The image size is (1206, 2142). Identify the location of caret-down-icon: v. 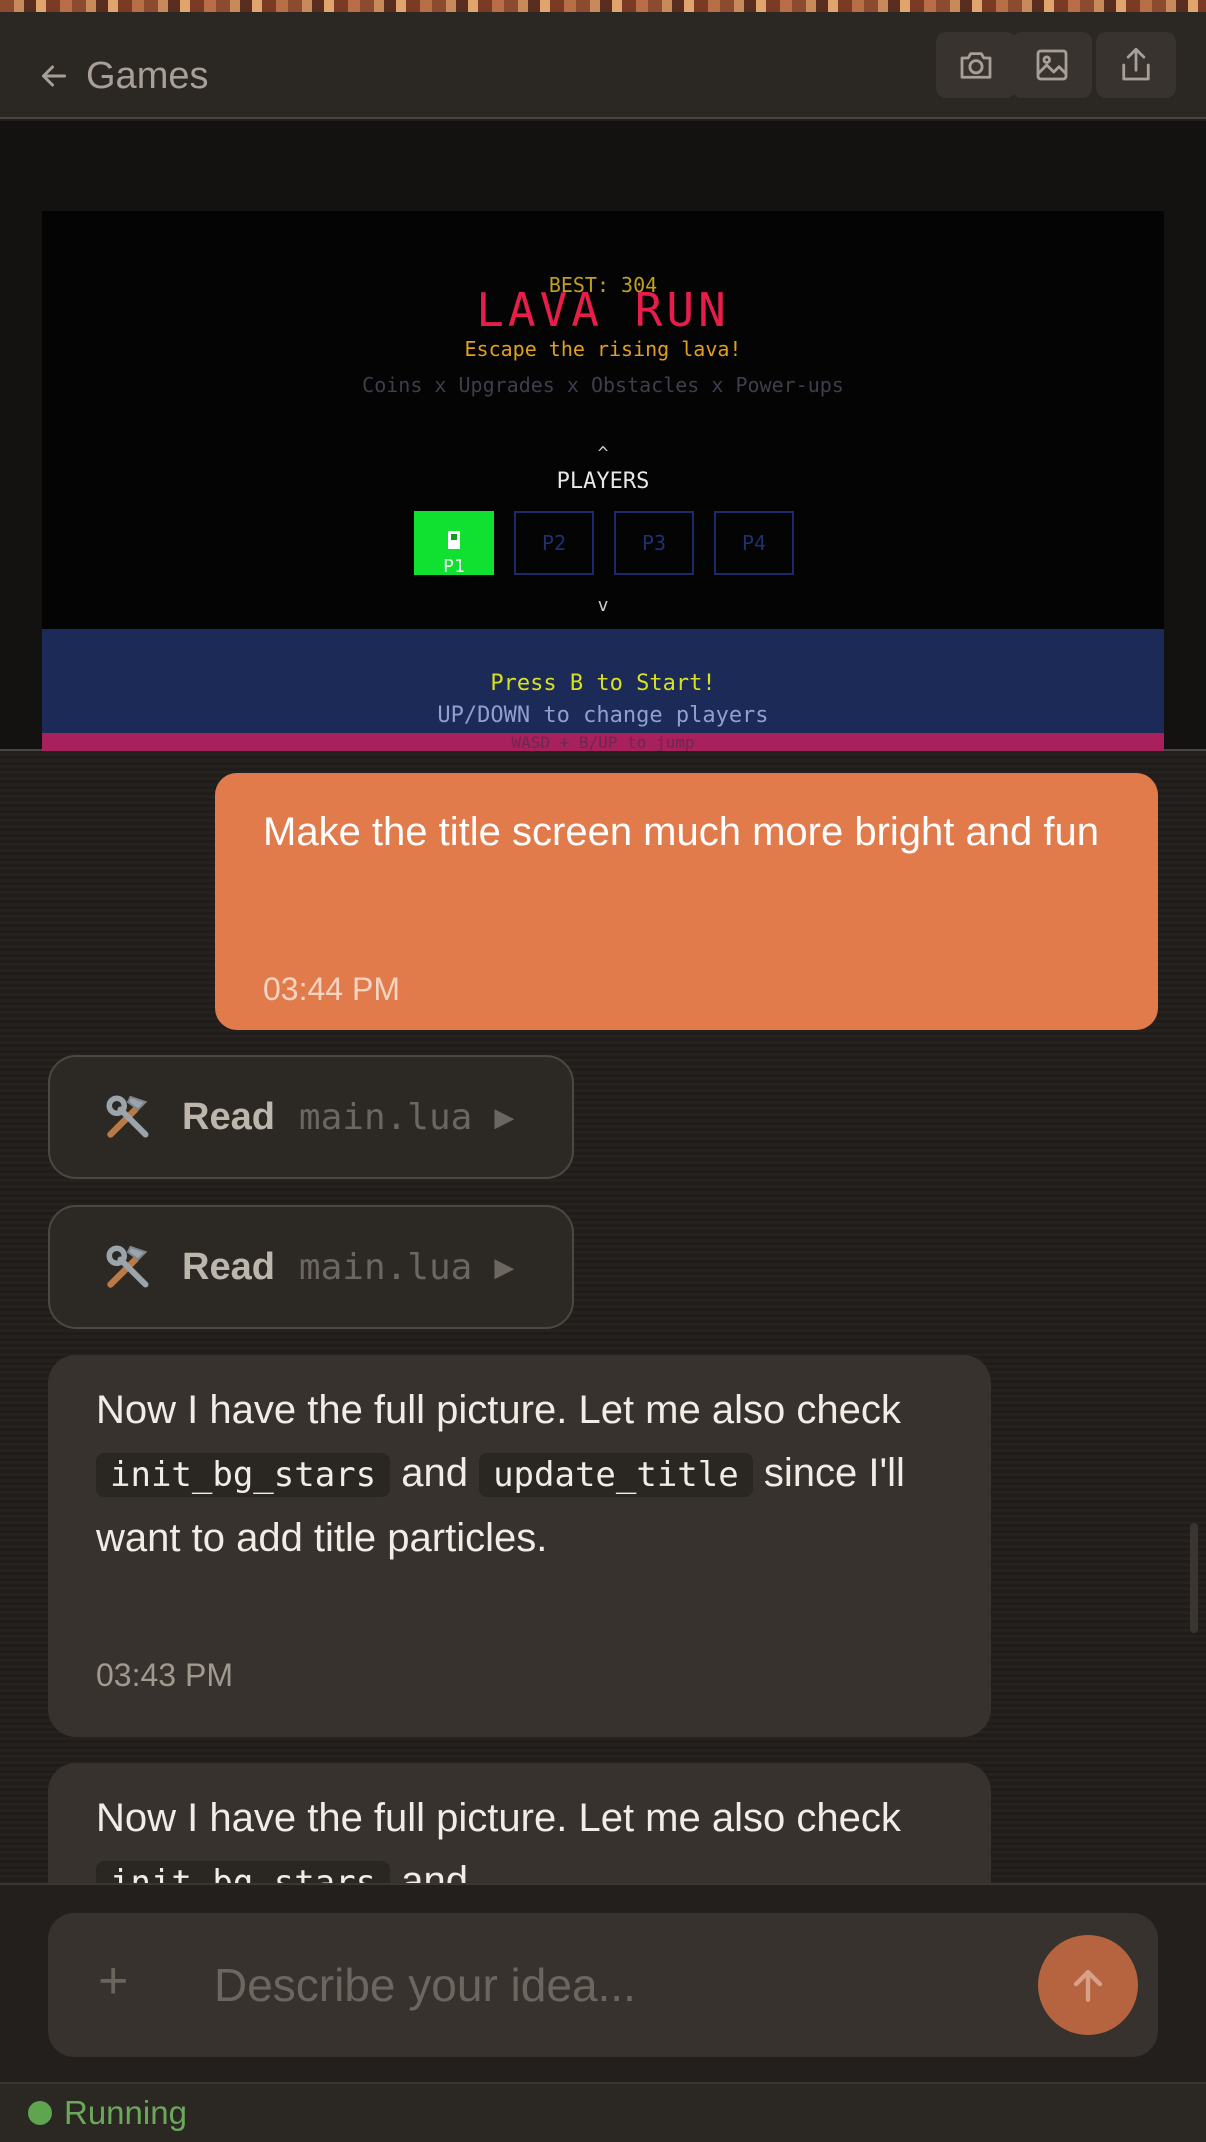
(603, 605).